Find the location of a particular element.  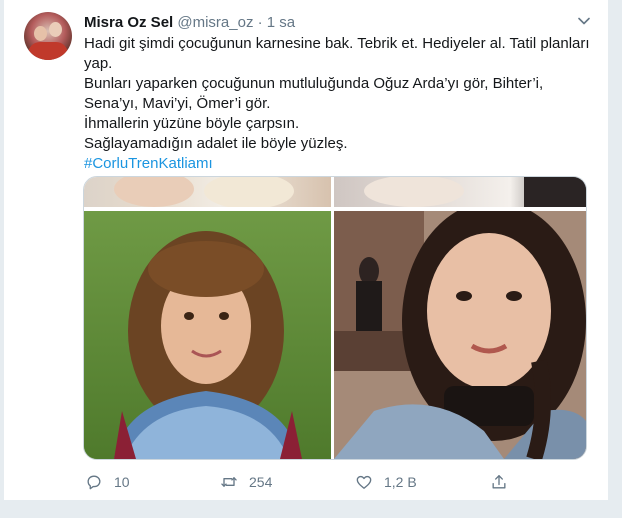

tweet-text-line: yap. is located at coordinates (98, 63).